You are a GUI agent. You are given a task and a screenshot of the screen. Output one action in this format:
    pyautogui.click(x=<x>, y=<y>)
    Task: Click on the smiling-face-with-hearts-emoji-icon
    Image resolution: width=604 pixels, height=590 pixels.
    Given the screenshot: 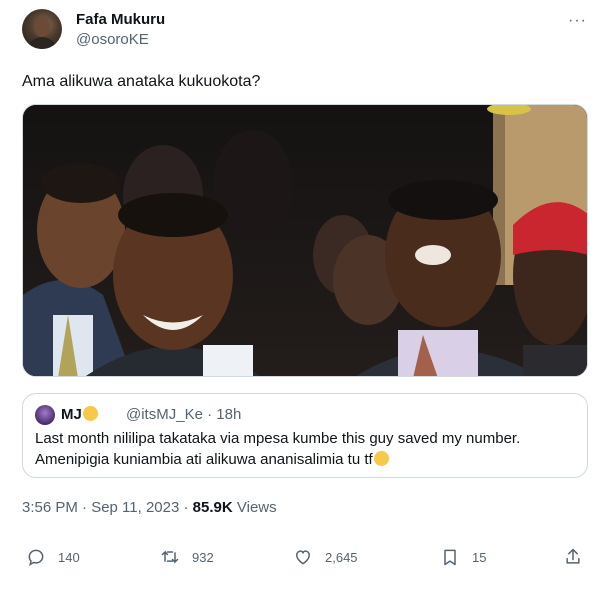 What is the action you would take?
    pyautogui.click(x=90, y=413)
    